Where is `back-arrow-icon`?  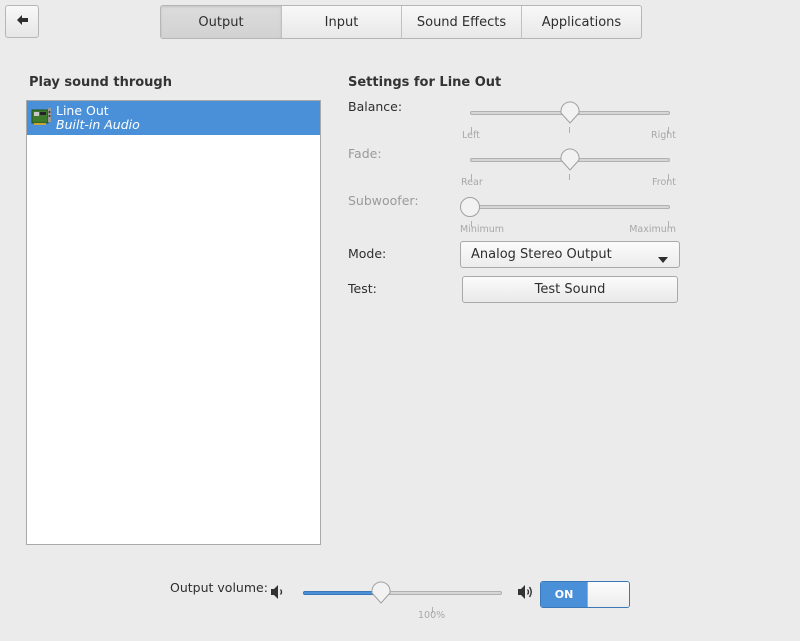 back-arrow-icon is located at coordinates (22, 22).